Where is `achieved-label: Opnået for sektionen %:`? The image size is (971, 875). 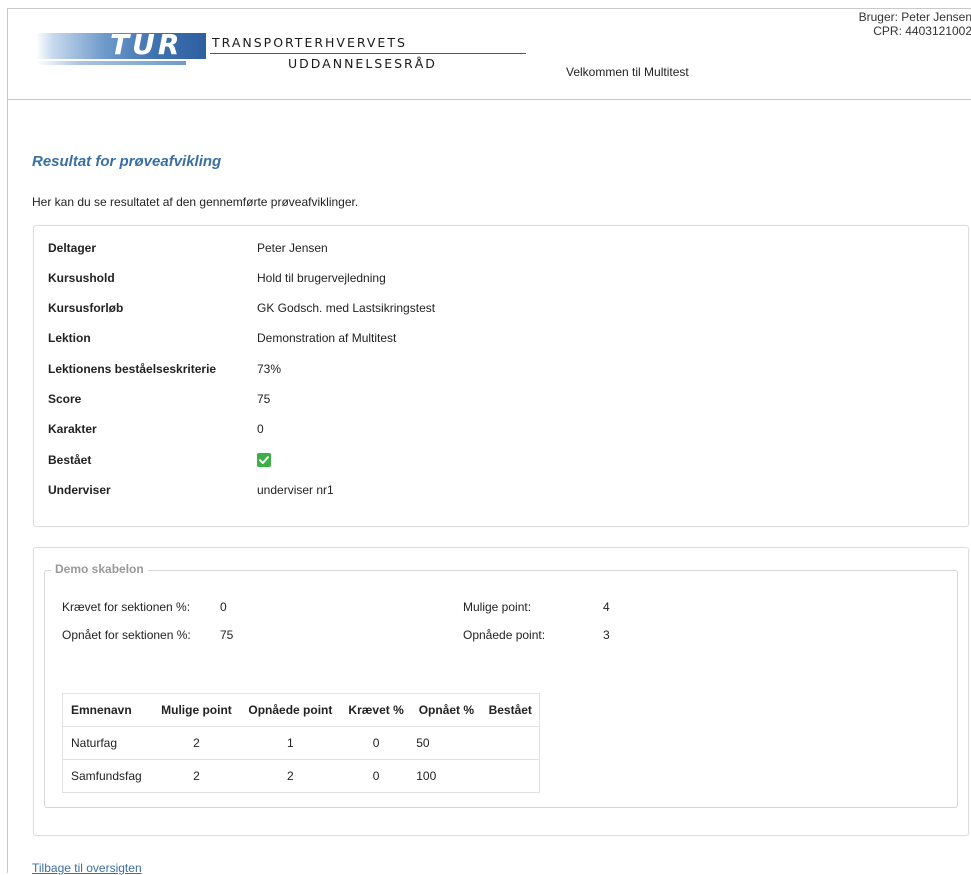
achieved-label: Opnået for sektionen %: is located at coordinates (126, 635).